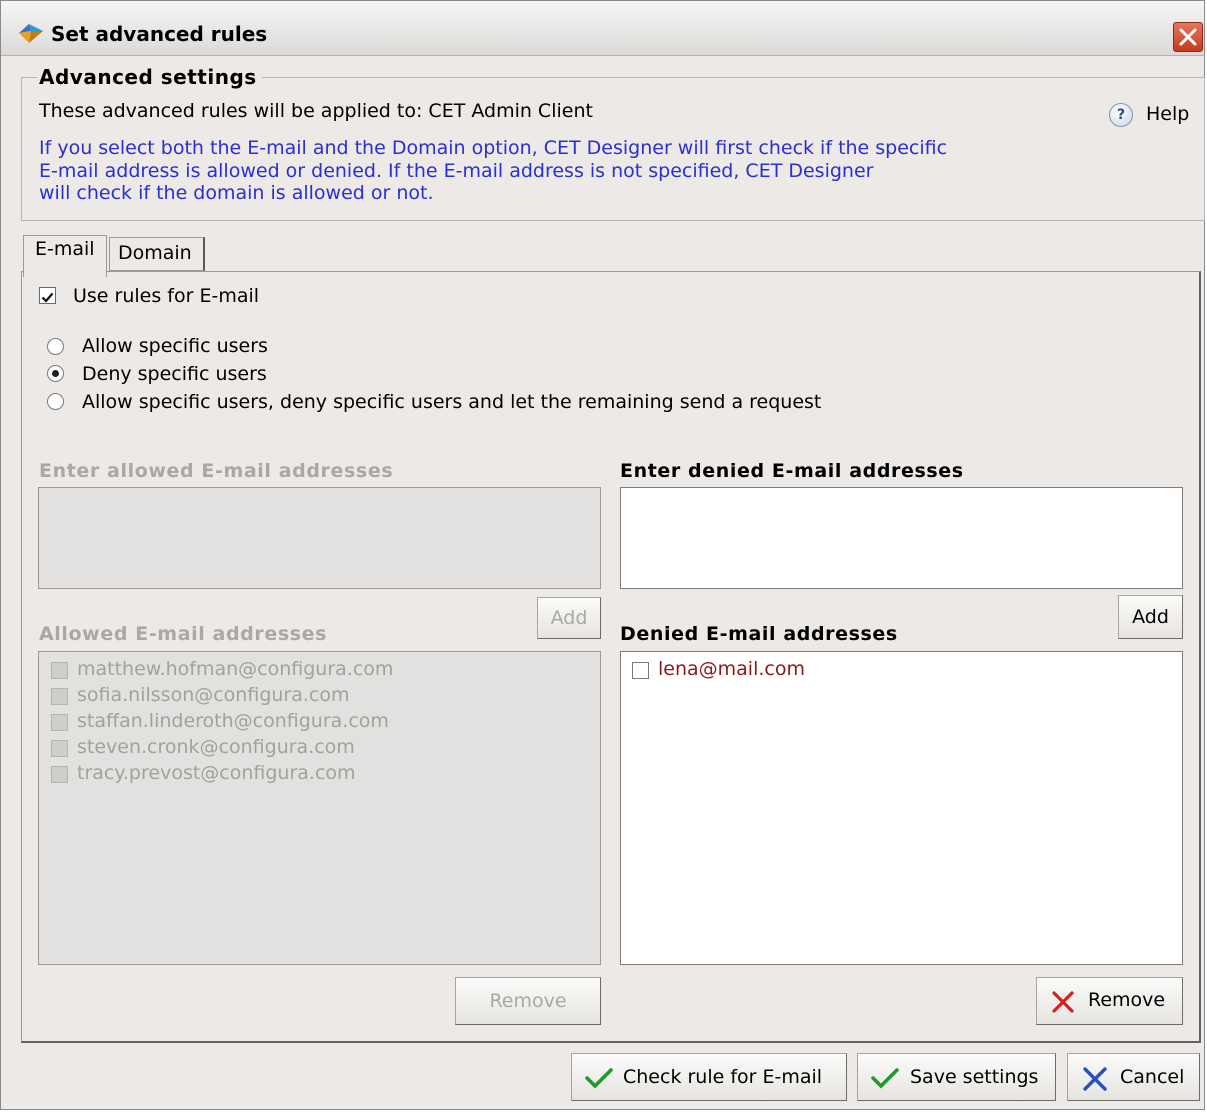 The height and width of the screenshot is (1112, 1207). Describe the element at coordinates (1063, 1002) in the screenshot. I see `remove-x-icon` at that location.